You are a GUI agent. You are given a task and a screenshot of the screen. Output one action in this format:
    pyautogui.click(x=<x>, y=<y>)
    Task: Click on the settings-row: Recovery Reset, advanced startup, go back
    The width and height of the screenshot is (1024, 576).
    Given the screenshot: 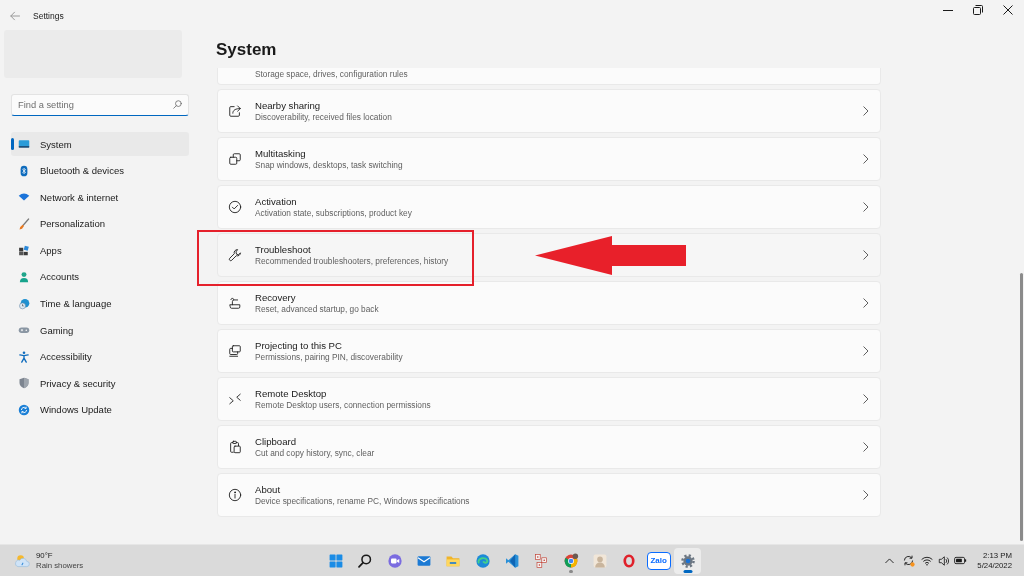 What is the action you would take?
    pyautogui.click(x=549, y=303)
    